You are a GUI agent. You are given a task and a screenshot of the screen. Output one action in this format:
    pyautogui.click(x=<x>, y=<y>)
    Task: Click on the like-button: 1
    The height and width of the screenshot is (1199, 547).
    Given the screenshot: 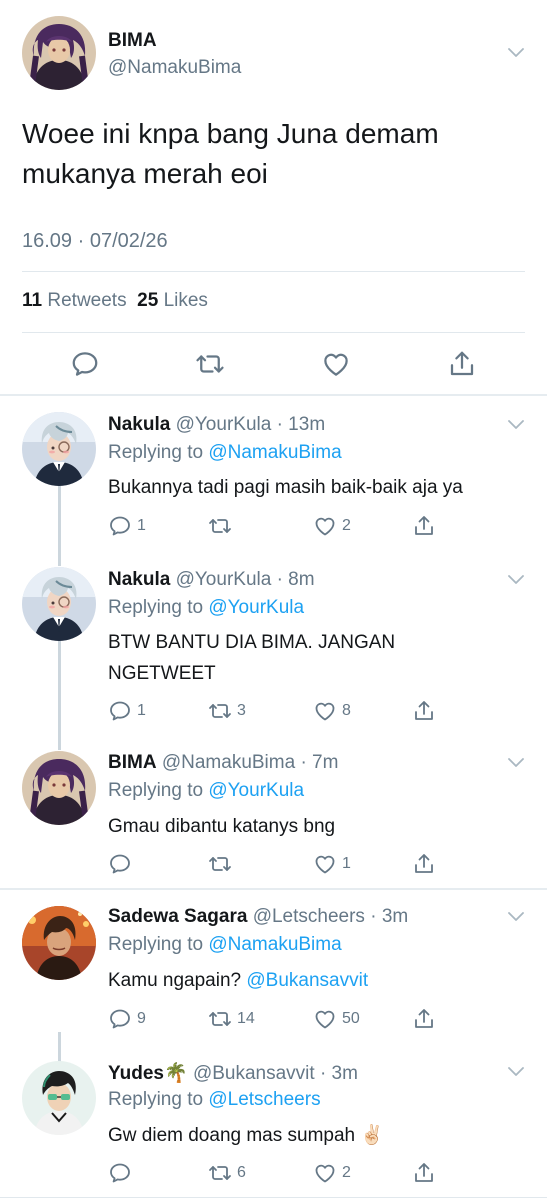 What is the action you would take?
    pyautogui.click(x=332, y=864)
    